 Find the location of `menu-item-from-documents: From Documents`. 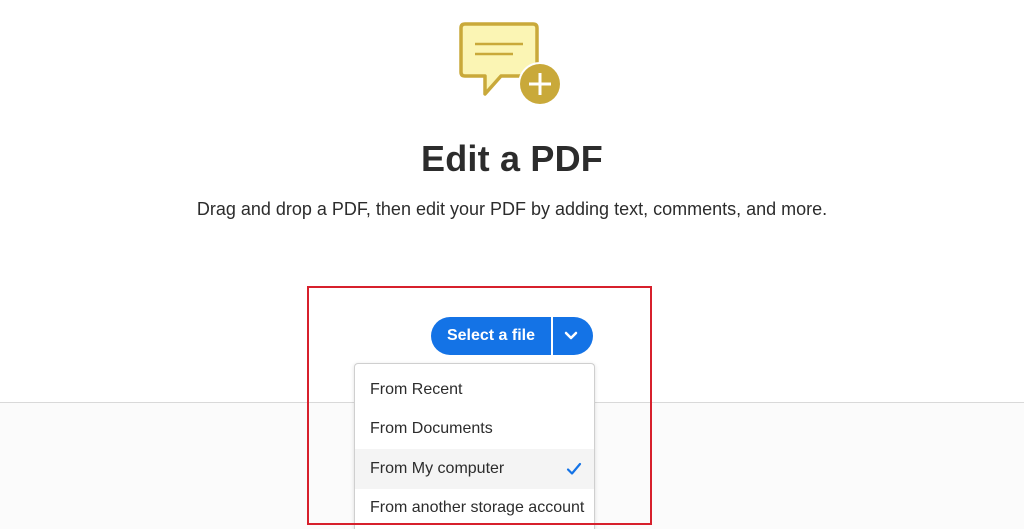

menu-item-from-documents: From Documents is located at coordinates (474, 429).